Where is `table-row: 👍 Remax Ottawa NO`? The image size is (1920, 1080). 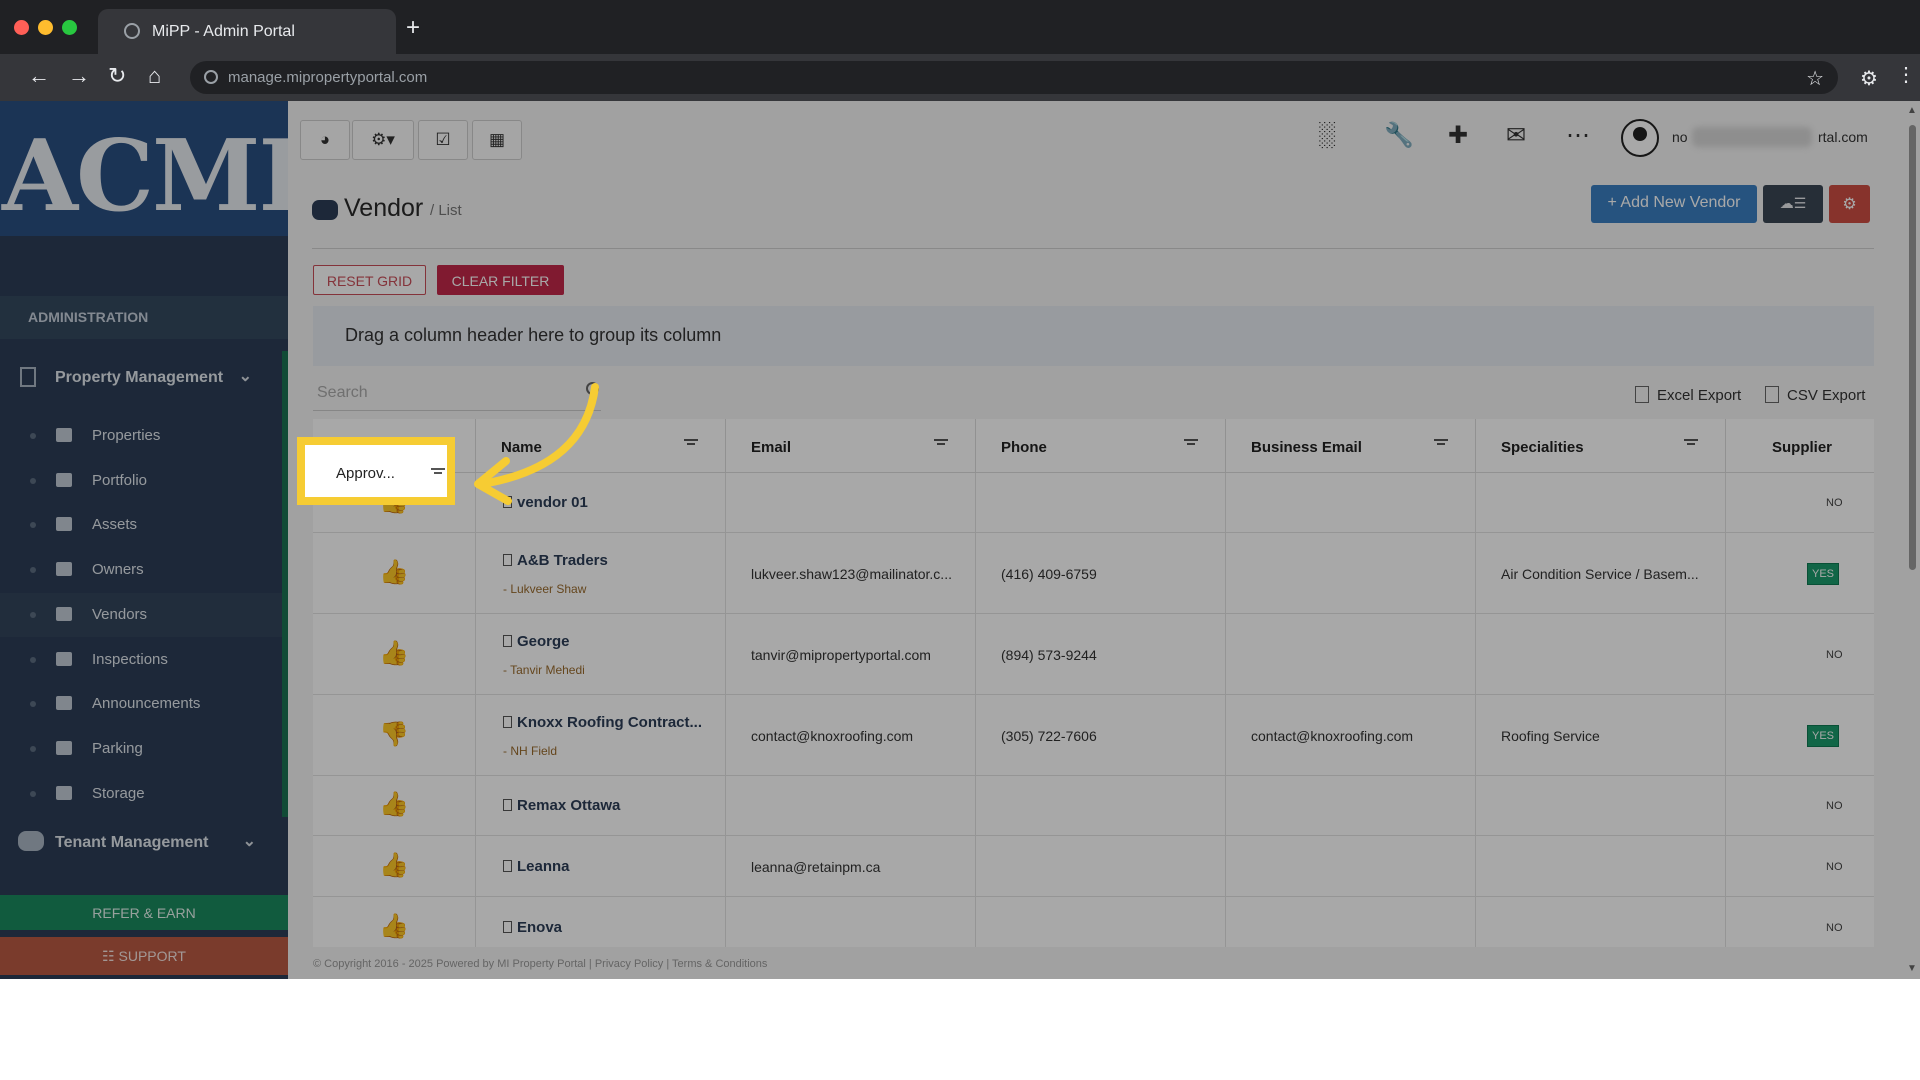
table-row: 👍 Remax Ottawa NO is located at coordinates (1093, 806).